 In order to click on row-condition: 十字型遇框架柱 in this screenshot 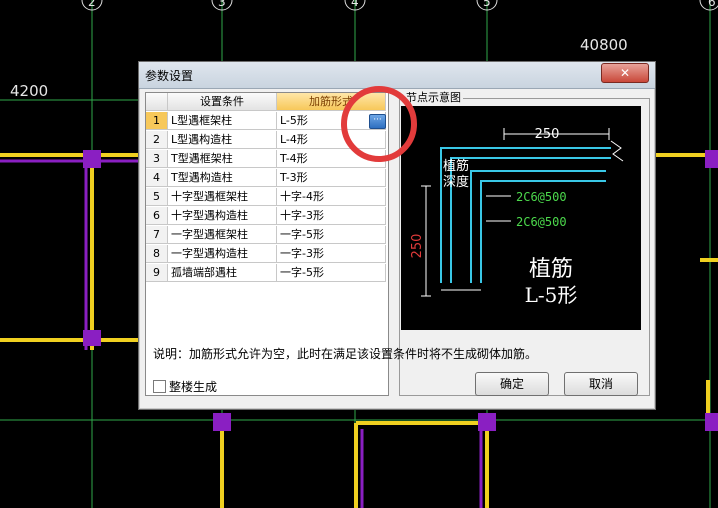, I will do `click(222, 197)`.